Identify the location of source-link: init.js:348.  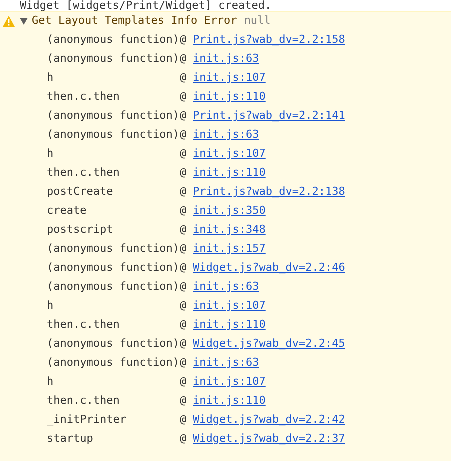
(229, 230).